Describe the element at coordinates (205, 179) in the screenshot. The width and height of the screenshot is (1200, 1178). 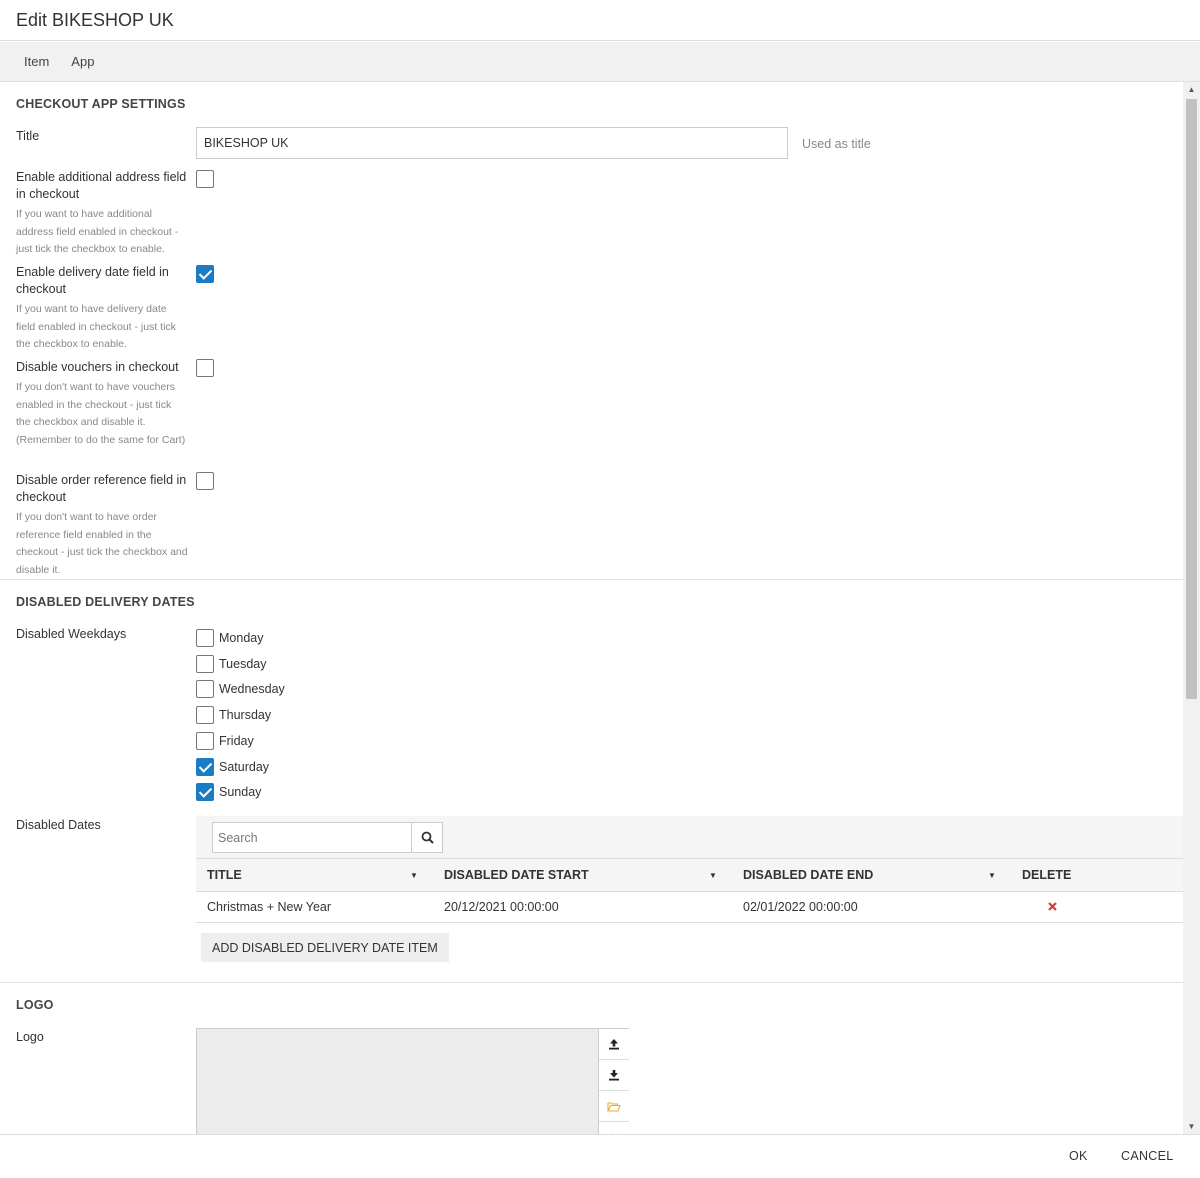
I see `additional-address-checkbox` at that location.